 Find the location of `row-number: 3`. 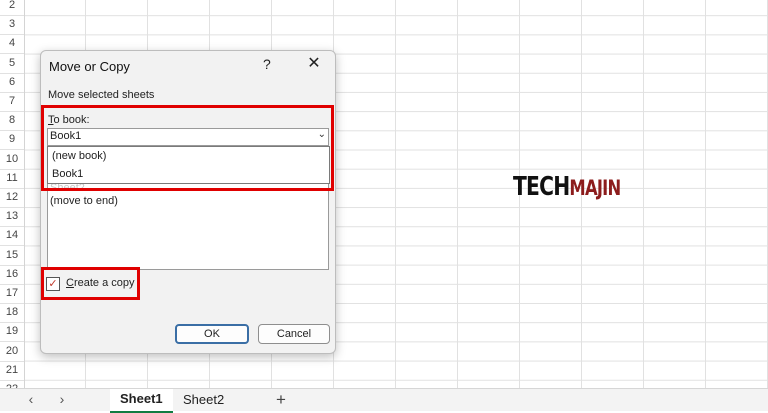

row-number: 3 is located at coordinates (12, 25).